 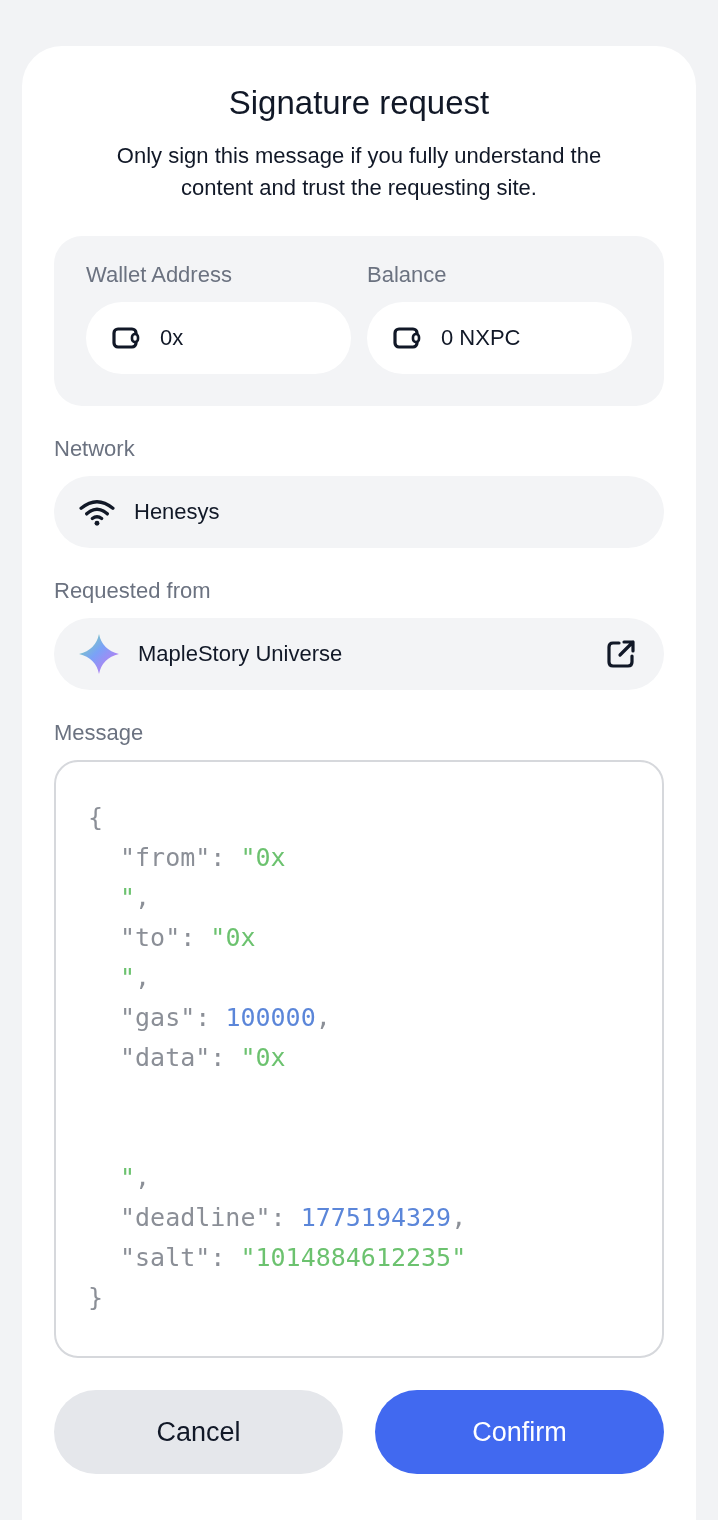 I want to click on section-label: Requested from, so click(x=132, y=591).